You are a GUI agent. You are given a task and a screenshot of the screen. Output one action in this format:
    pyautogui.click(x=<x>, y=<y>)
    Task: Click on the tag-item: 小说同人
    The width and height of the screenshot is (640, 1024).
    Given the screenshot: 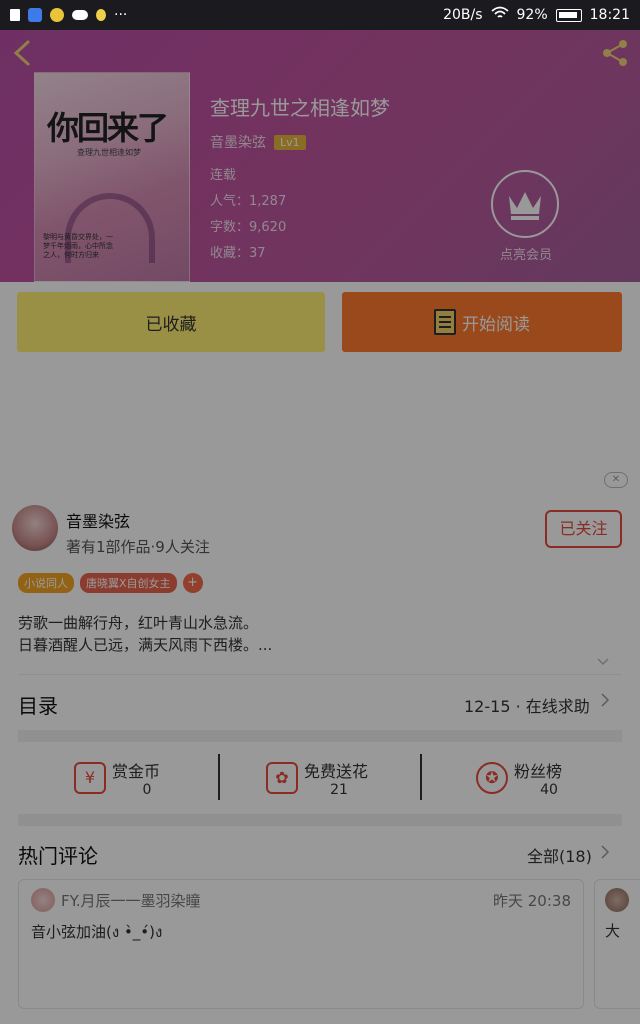 What is the action you would take?
    pyautogui.click(x=46, y=583)
    